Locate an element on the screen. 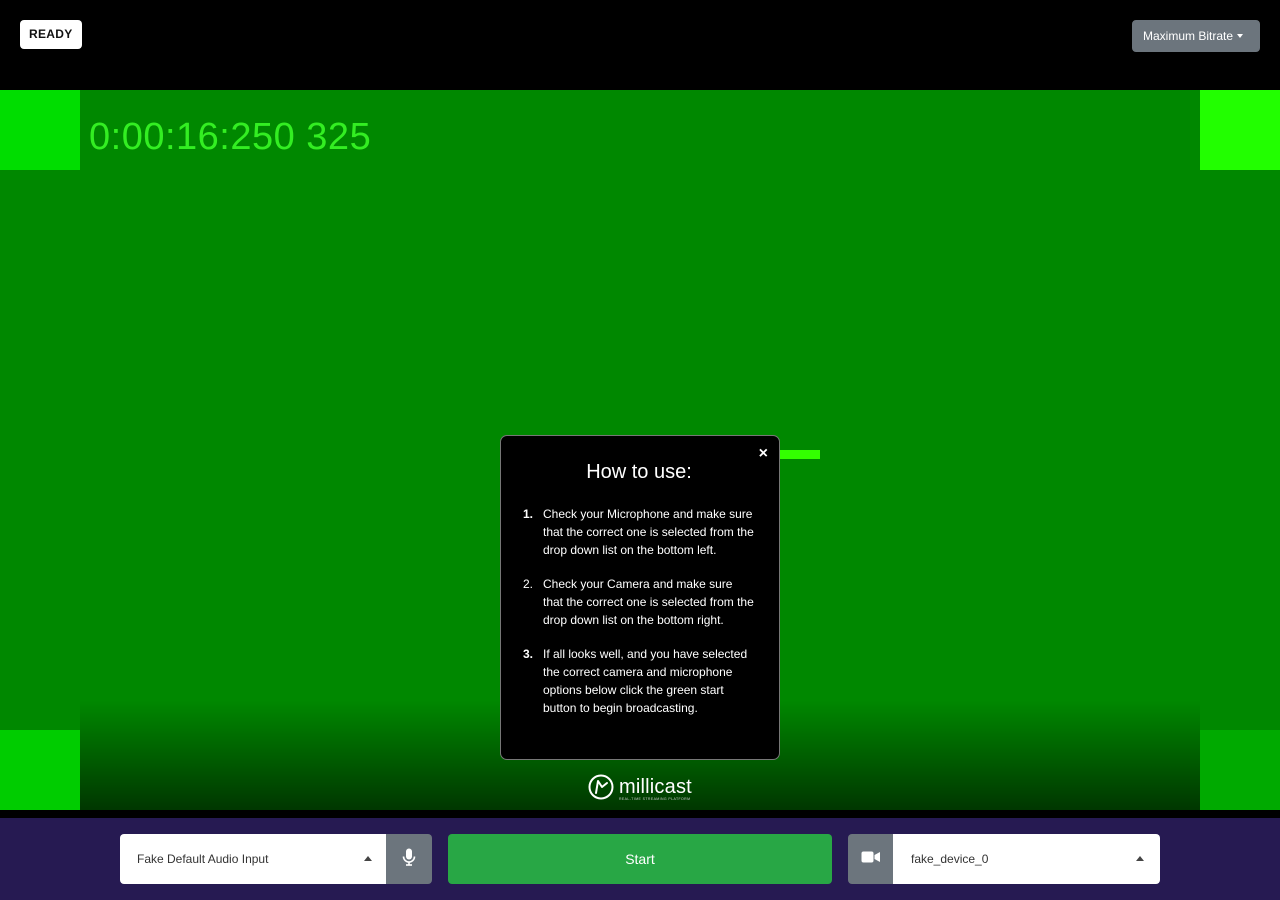  video-input-value: fake_device_0 is located at coordinates (950, 859).